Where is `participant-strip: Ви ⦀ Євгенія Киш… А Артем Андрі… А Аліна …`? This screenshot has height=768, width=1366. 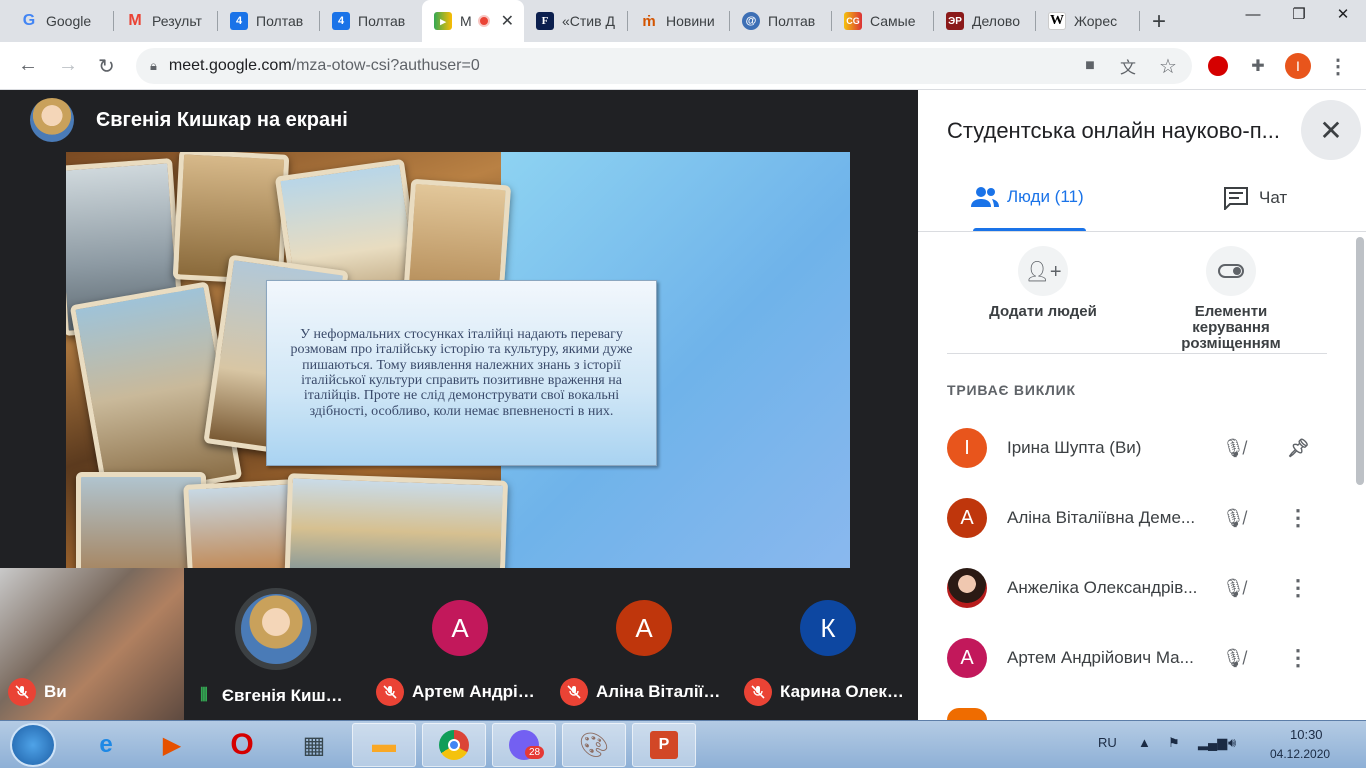 participant-strip: Ви ⦀ Євгенія Киш… А Артем Андрі… А Аліна … is located at coordinates (459, 644).